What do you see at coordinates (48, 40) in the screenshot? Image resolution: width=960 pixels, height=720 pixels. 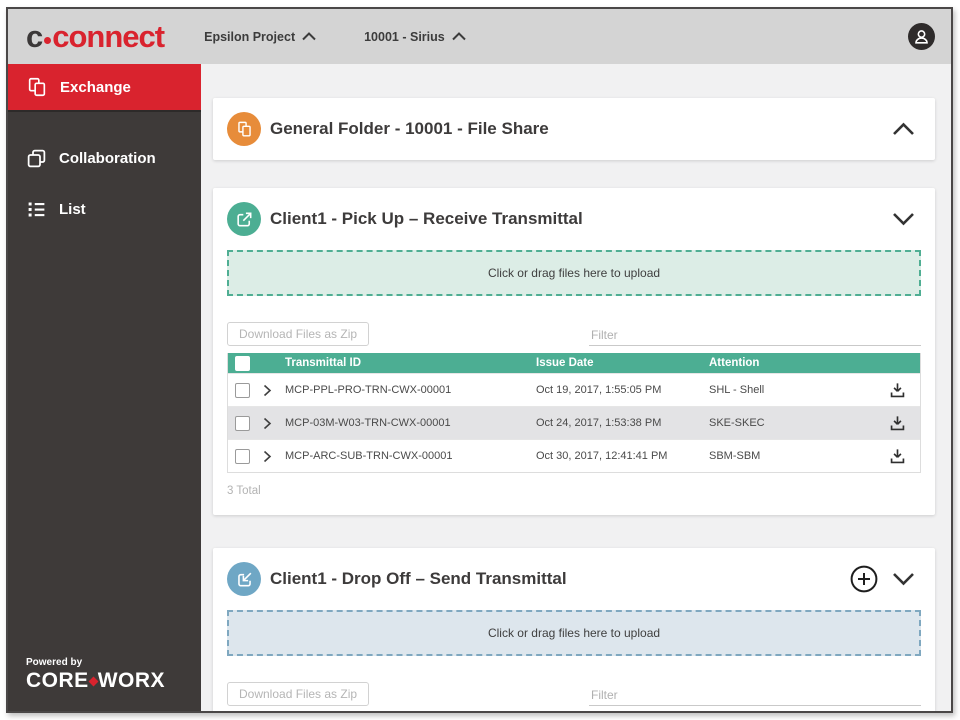 I see `logo-dot-icon` at bounding box center [48, 40].